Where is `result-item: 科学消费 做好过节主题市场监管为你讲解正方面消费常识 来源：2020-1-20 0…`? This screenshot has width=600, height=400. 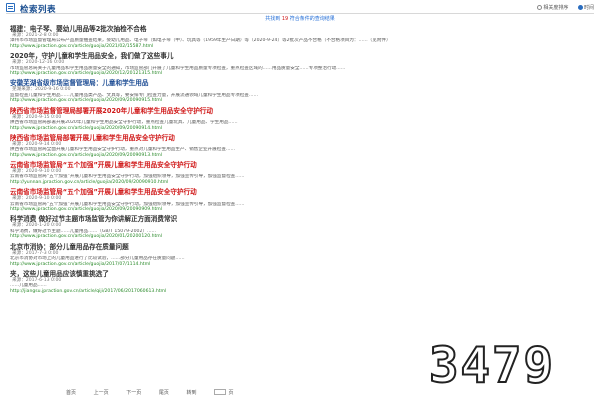 result-item: 科学消费 做好过节主题市场监管为你讲解正方面消费常识 来源：2020-1-20 0… is located at coordinates (305, 227).